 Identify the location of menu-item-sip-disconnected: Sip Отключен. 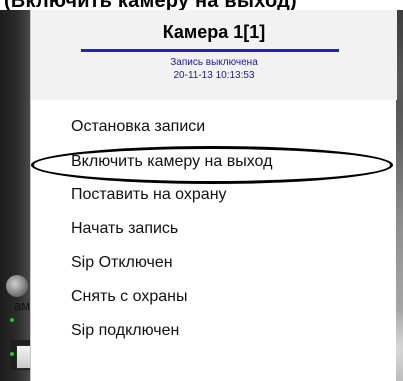
(122, 263).